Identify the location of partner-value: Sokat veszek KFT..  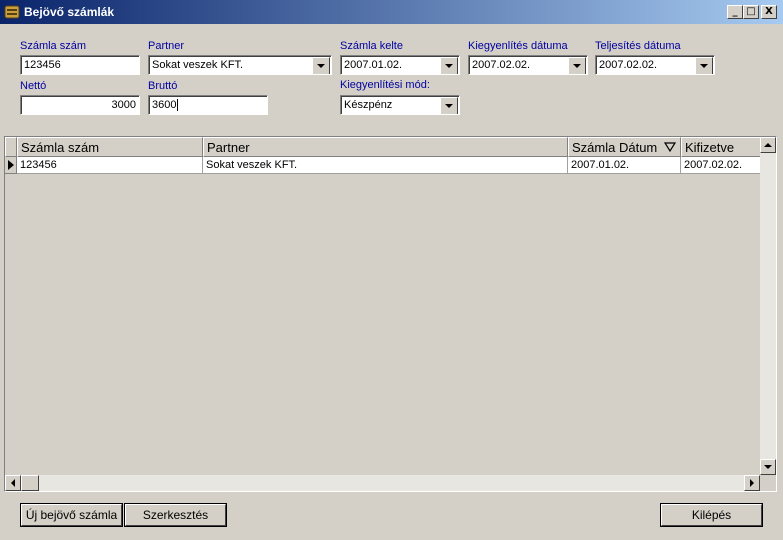
(198, 65).